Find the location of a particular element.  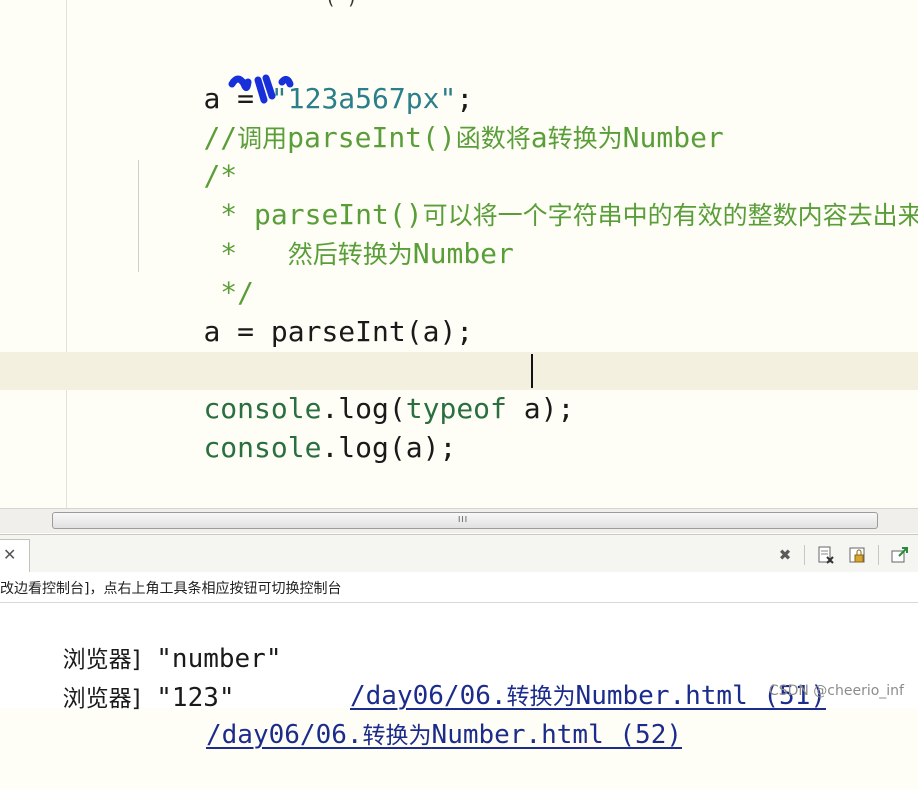

code-line-2: //调用parseInt()函数将a转换为Number is located at coordinates (429, 117).